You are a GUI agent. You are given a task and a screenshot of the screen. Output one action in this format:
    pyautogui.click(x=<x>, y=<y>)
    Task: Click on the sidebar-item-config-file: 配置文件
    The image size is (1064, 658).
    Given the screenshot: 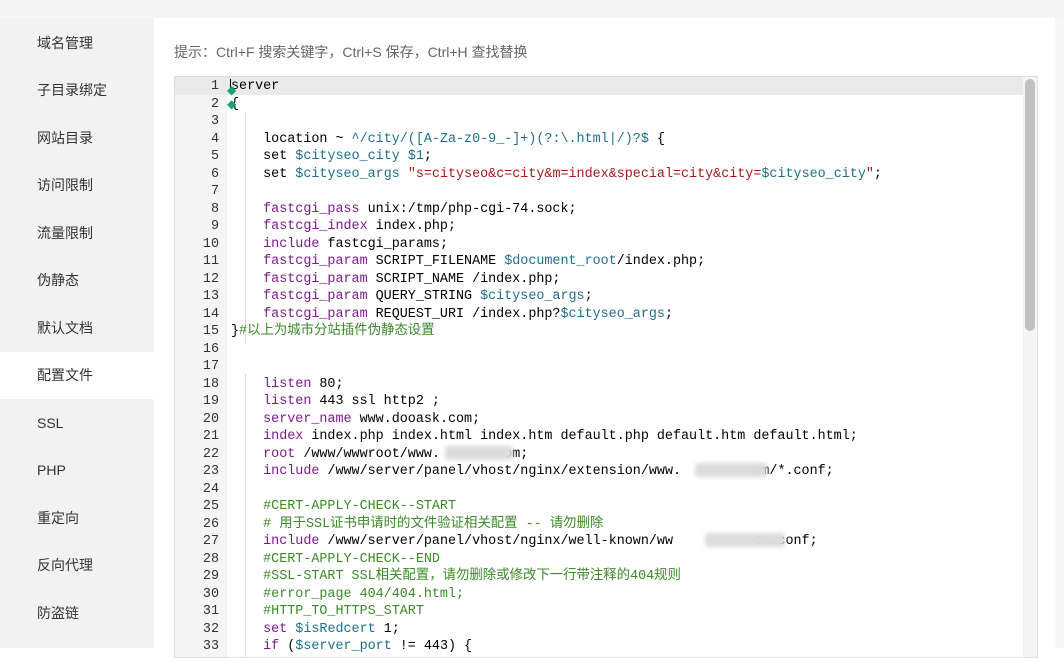 What is the action you would take?
    pyautogui.click(x=77, y=375)
    